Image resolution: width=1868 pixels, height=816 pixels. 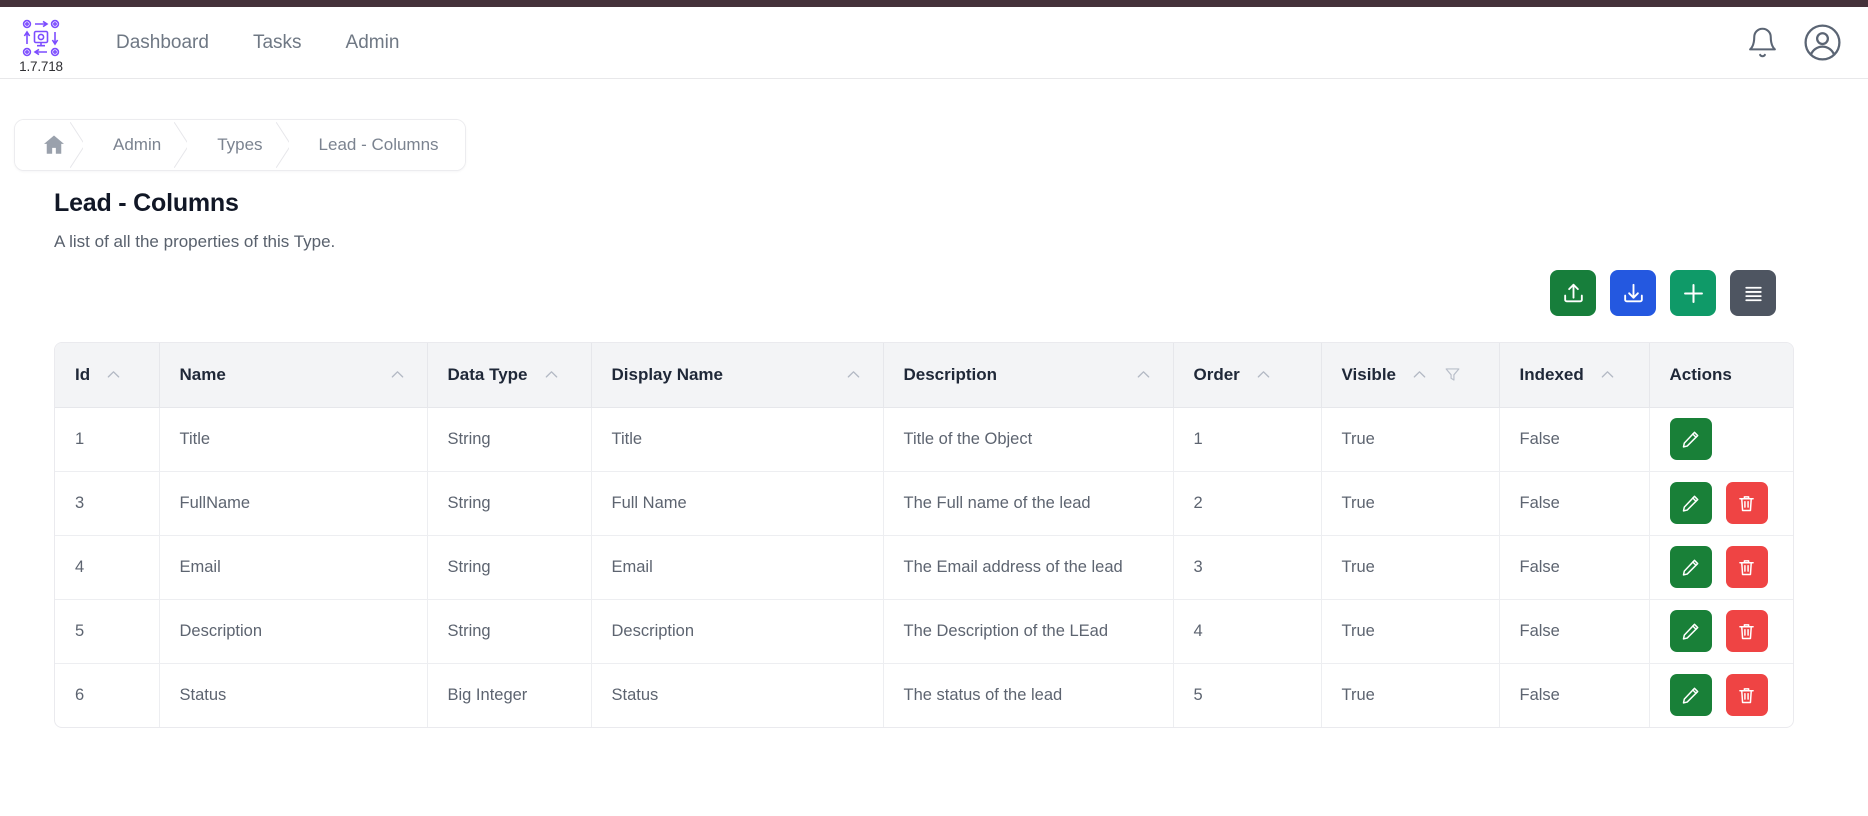 What do you see at coordinates (293, 375) in the screenshot?
I see `column-header-name: Name` at bounding box center [293, 375].